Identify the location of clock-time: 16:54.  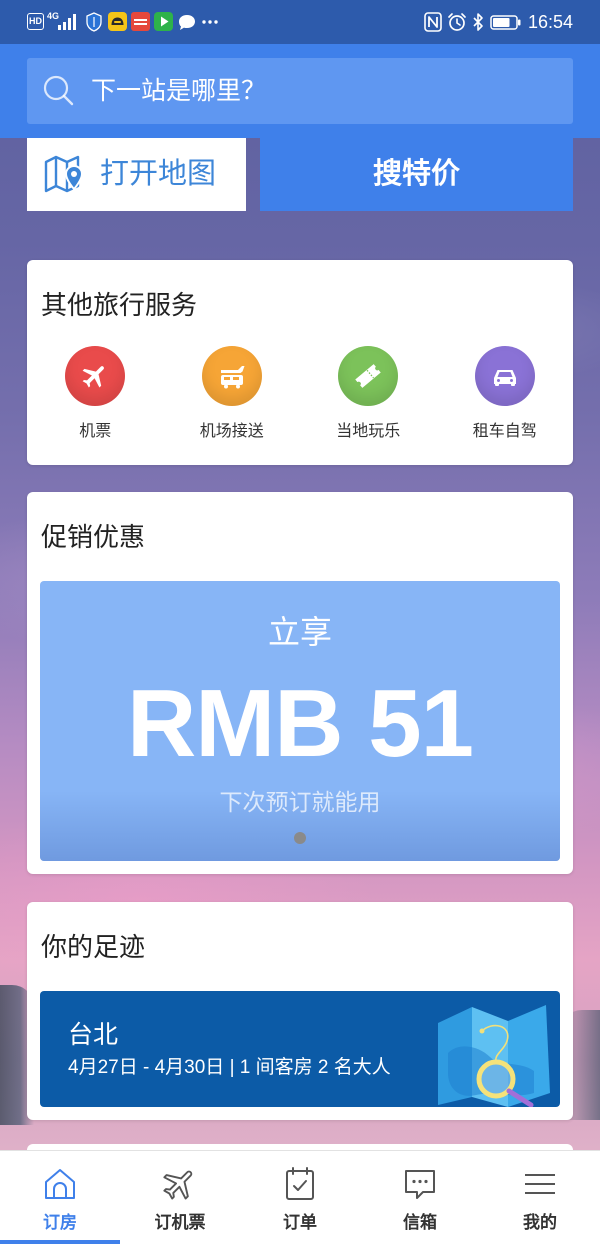
(551, 22).